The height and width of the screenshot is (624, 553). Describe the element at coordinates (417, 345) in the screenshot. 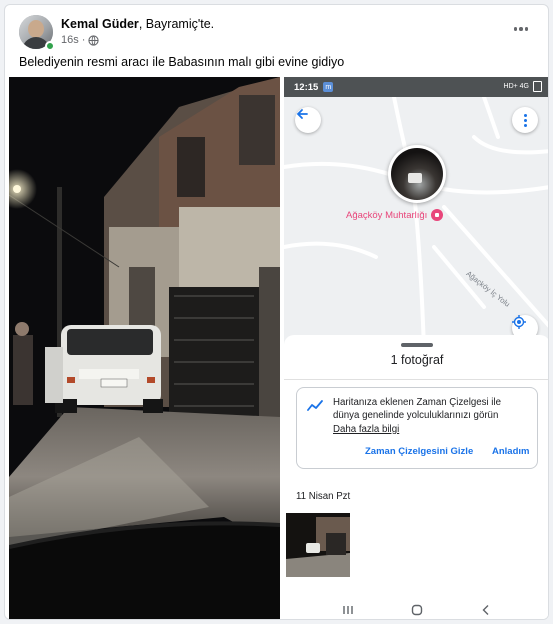

I see `sheet-drag-handle` at that location.